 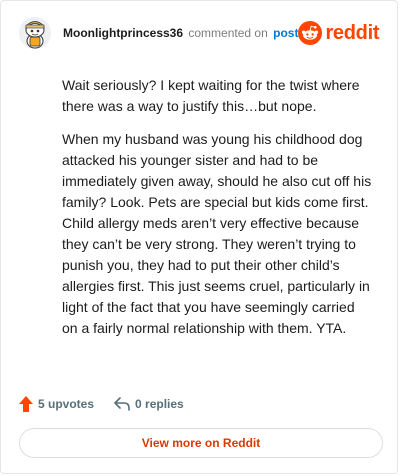 What do you see at coordinates (159, 404) in the screenshot?
I see `reply-count: 0 replies` at bounding box center [159, 404].